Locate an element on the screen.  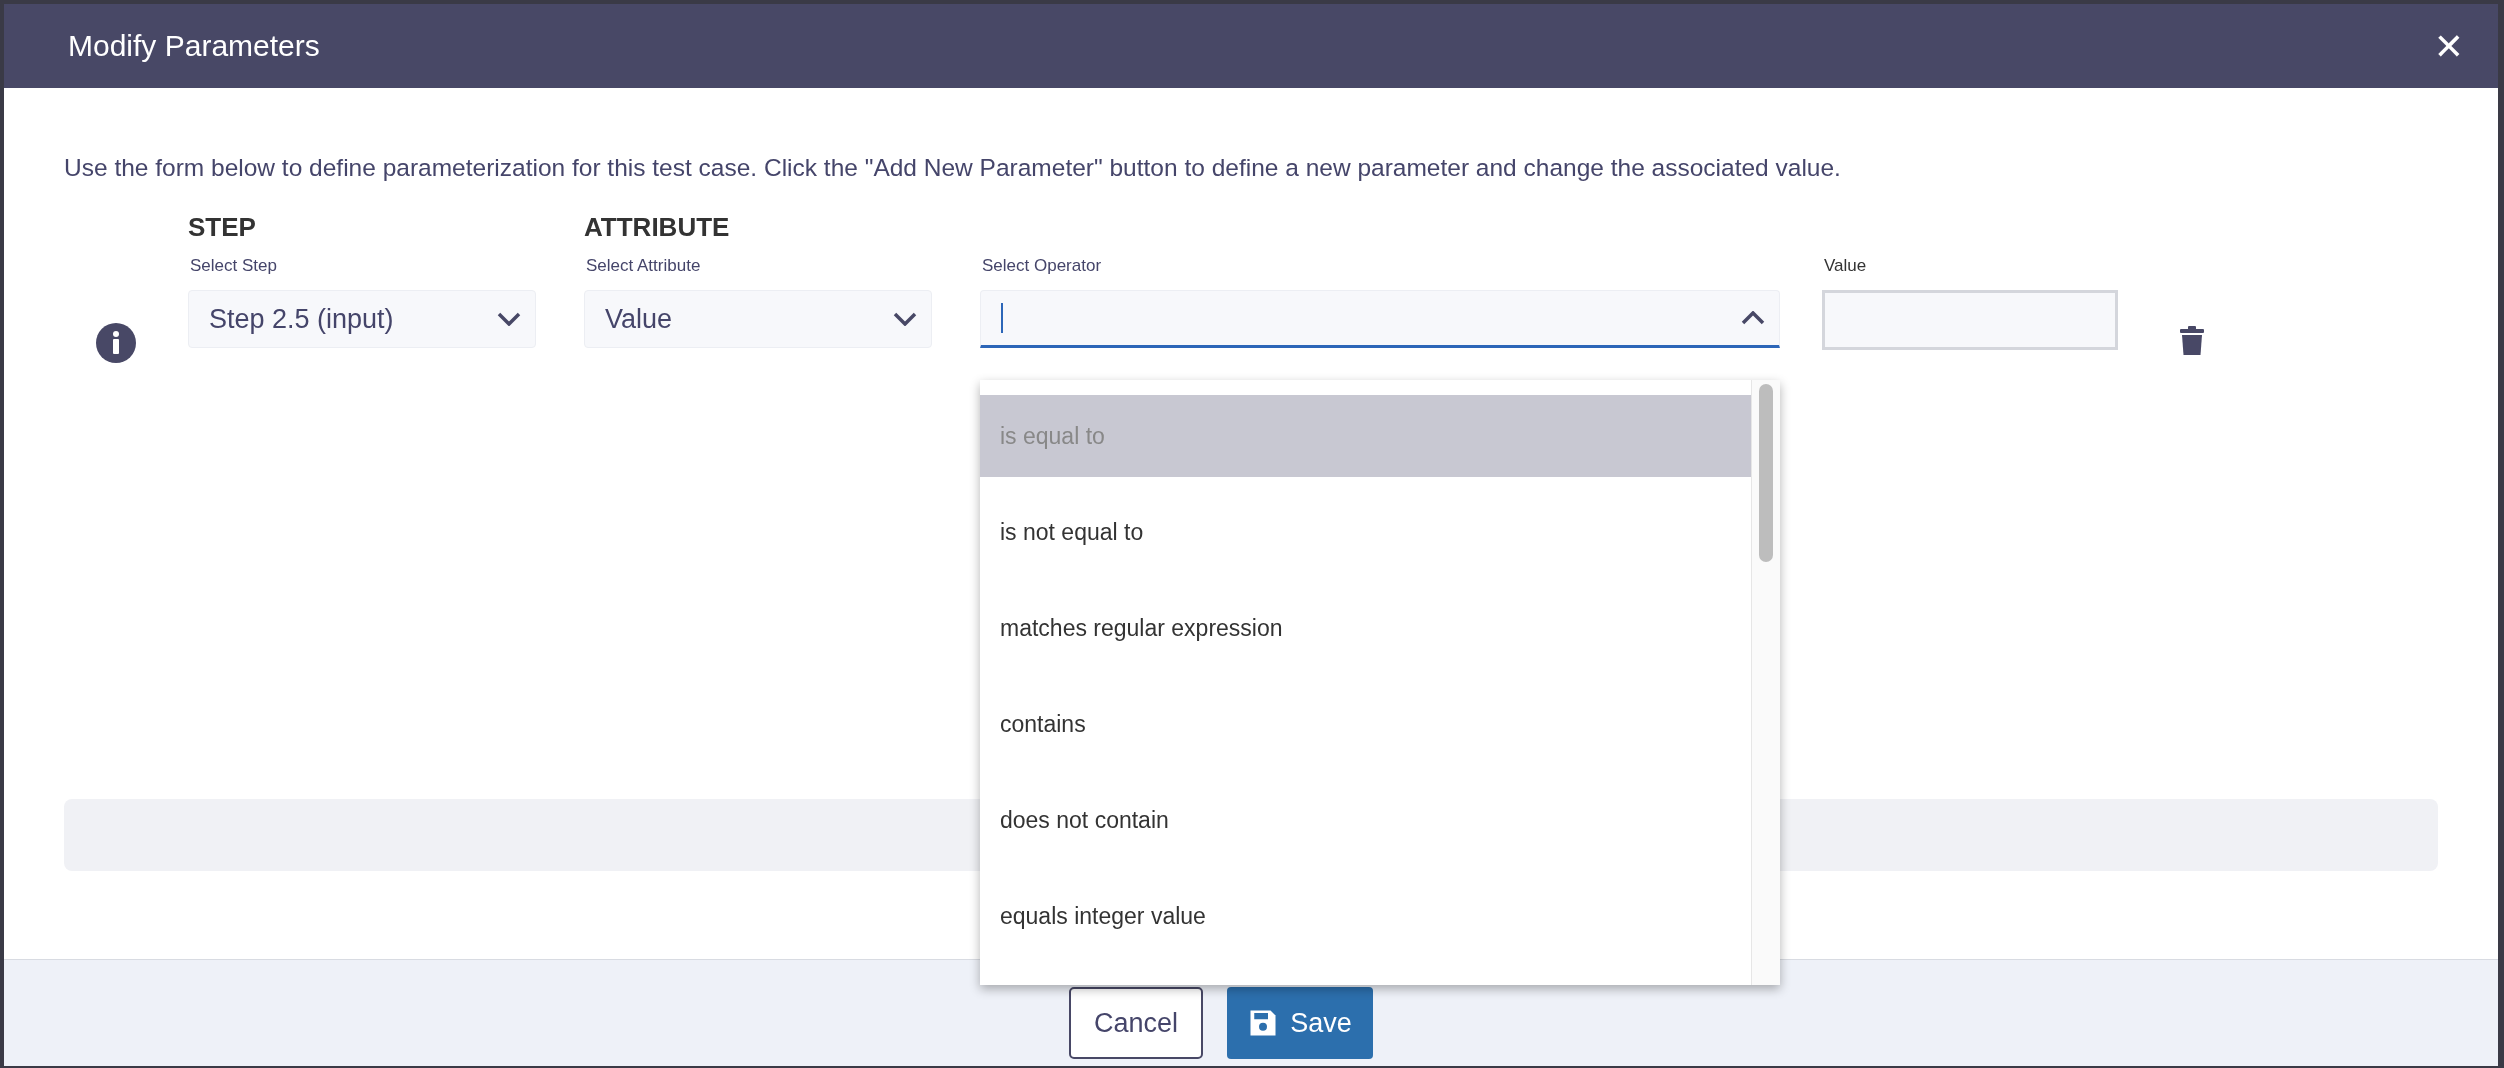
dropdown-option: does not contain is located at coordinates (1365, 820).